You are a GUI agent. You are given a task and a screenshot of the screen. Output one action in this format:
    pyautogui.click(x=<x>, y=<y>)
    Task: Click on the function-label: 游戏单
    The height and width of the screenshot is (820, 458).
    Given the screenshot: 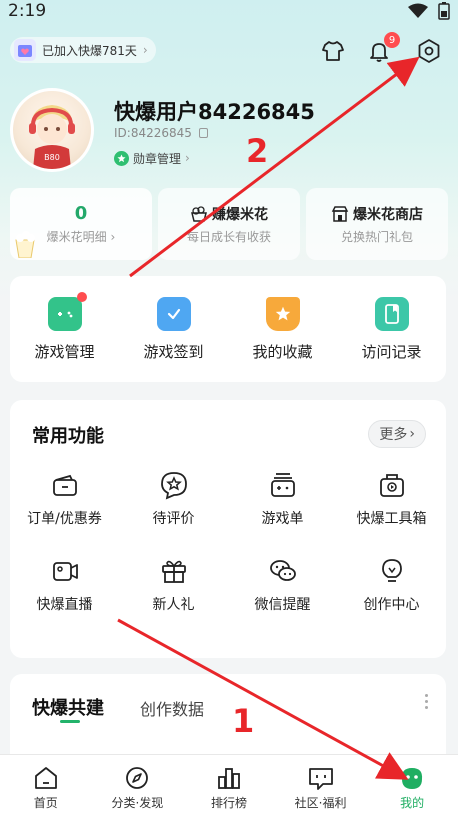 What is the action you would take?
    pyautogui.click(x=282, y=519)
    